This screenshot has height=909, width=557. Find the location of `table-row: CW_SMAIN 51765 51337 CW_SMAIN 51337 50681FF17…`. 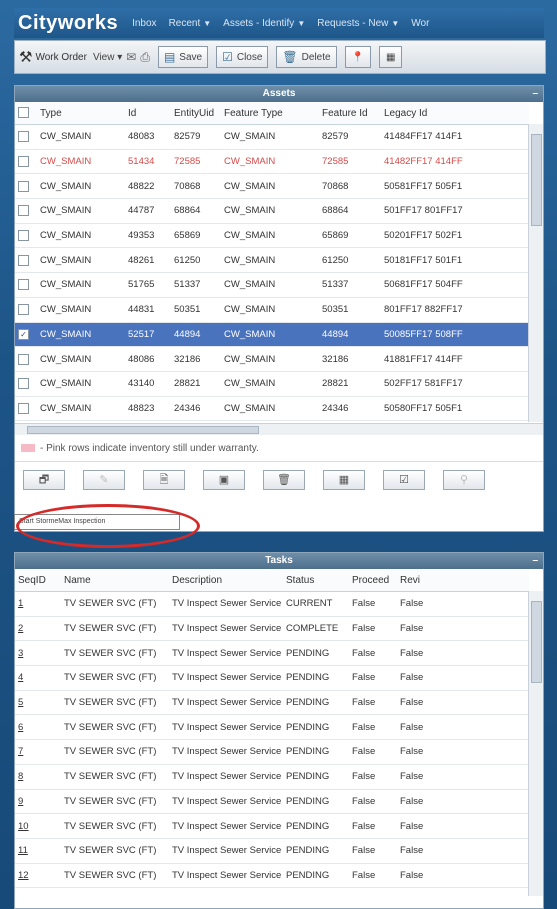

table-row: CW_SMAIN 51765 51337 CW_SMAIN 51337 50681FF17… is located at coordinates (272, 285).